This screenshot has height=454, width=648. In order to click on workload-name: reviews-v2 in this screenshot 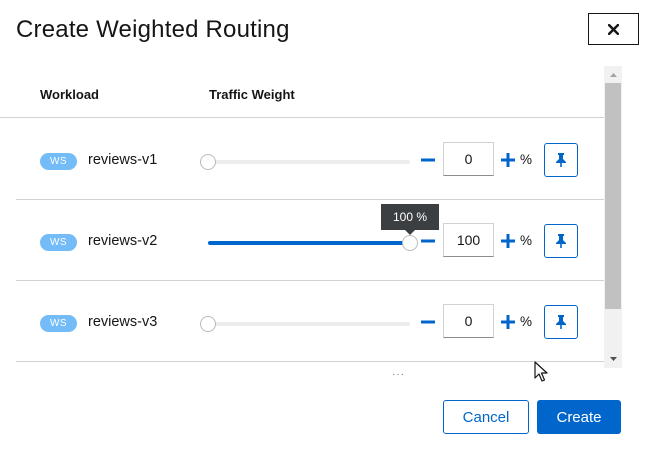, I will do `click(122, 241)`.